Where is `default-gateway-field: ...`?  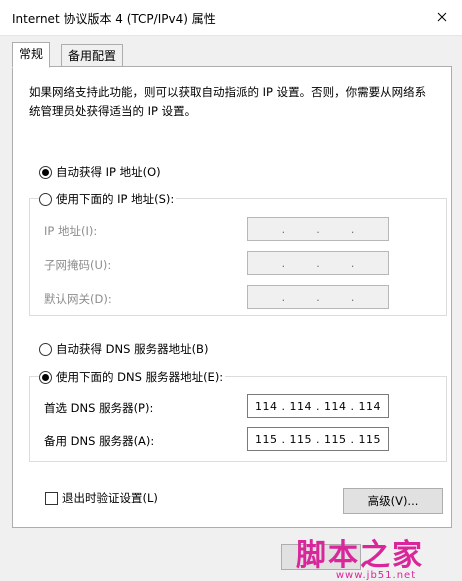
default-gateway-field: ... is located at coordinates (318, 297).